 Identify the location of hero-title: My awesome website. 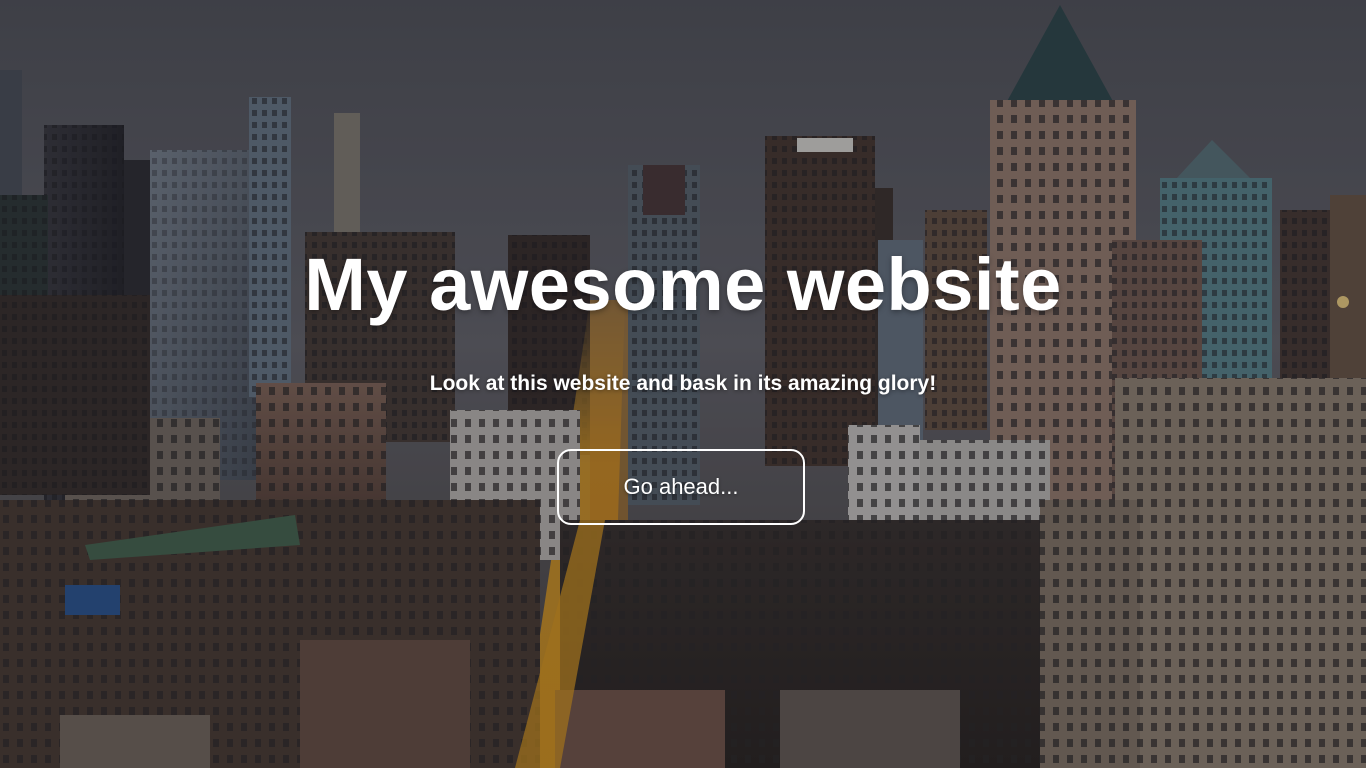
(683, 284).